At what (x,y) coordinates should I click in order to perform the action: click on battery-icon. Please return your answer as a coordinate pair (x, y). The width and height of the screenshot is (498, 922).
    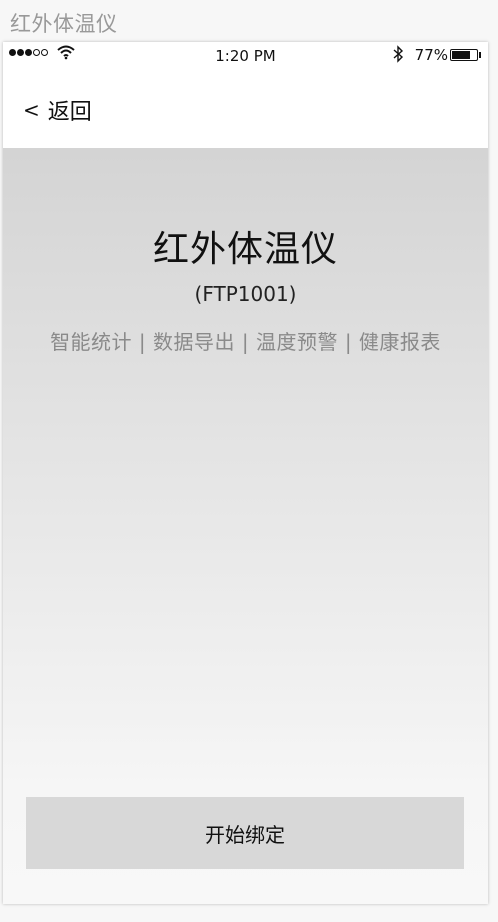
    Looking at the image, I should click on (464, 55).